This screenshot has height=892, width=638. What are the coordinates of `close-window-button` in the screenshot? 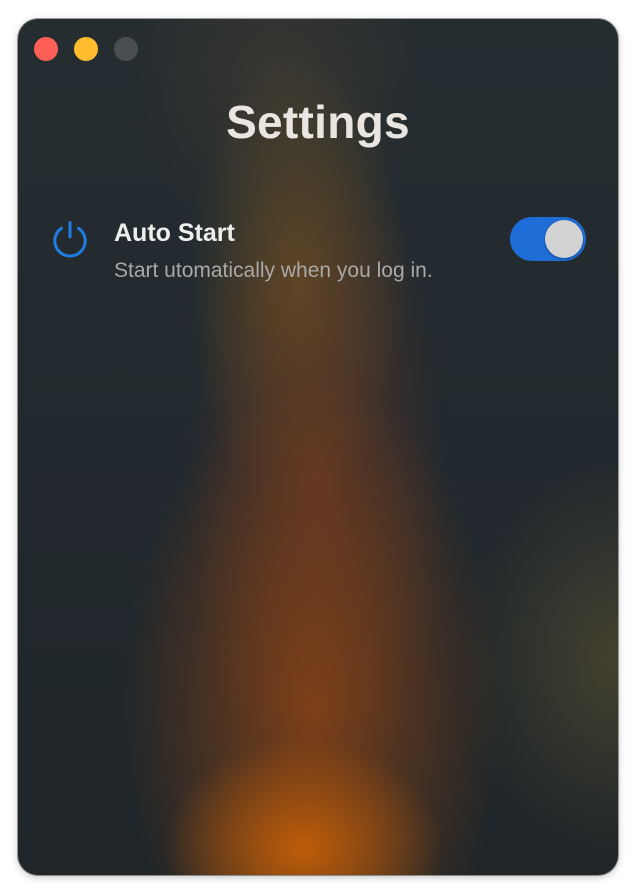 It's located at (46, 49).